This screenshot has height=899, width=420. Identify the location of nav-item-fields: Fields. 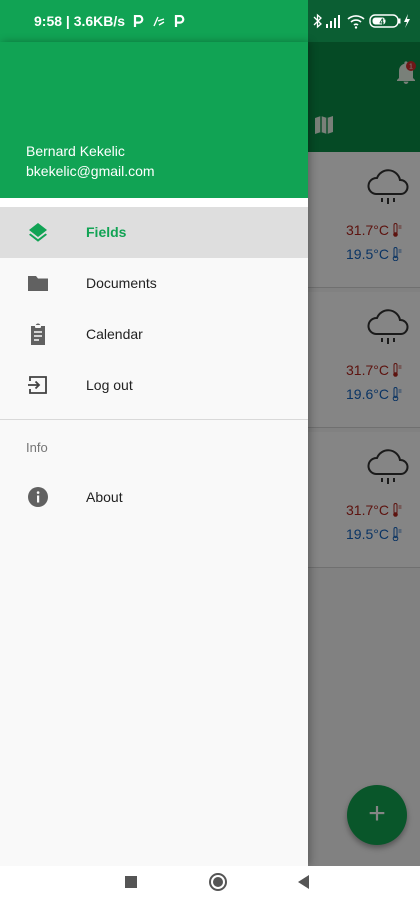
(154, 232).